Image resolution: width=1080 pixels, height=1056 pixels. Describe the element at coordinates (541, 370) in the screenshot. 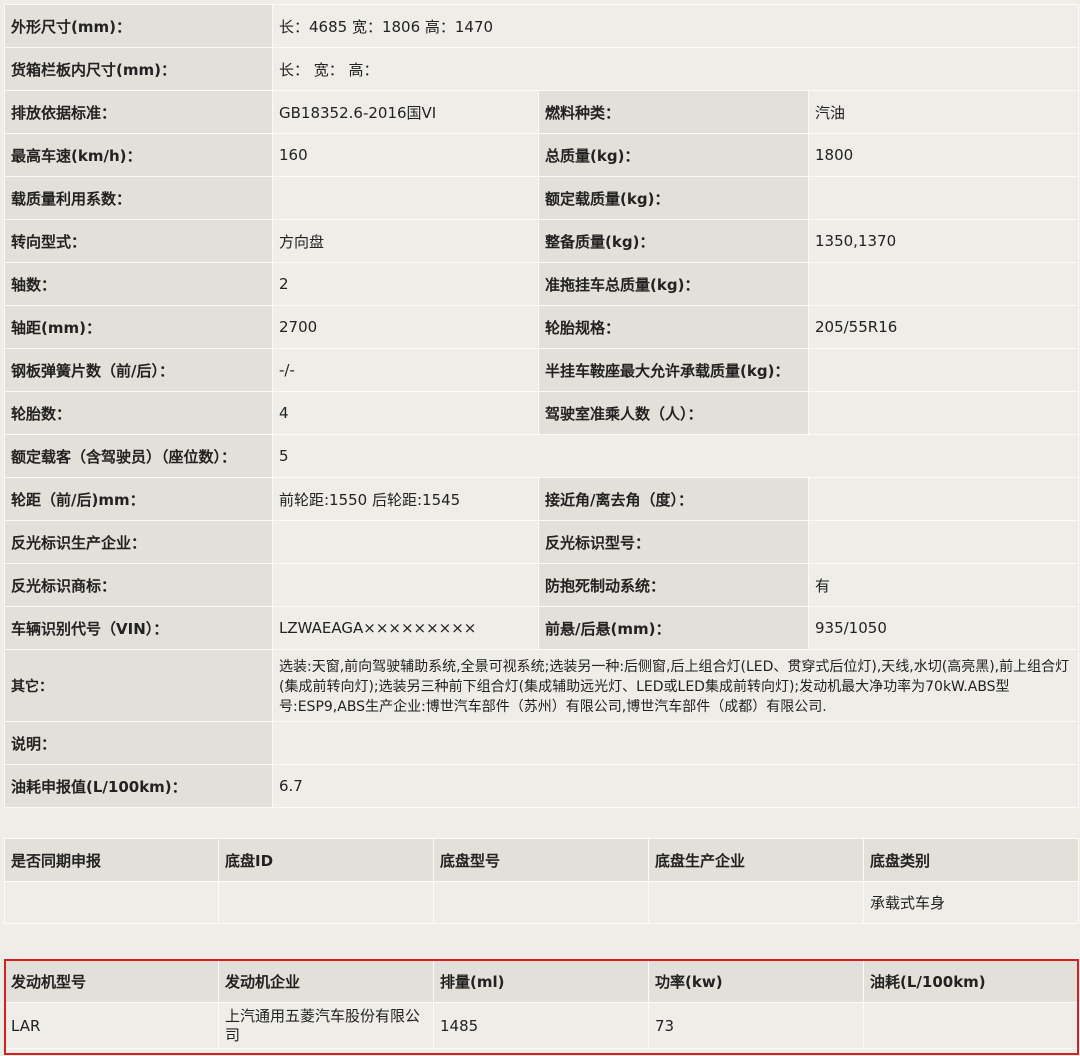

I see `spec-row: 钢板弹簧片数（前/后）： -/- 半挂车鞍座最大允许承载质量(kg)：` at that location.